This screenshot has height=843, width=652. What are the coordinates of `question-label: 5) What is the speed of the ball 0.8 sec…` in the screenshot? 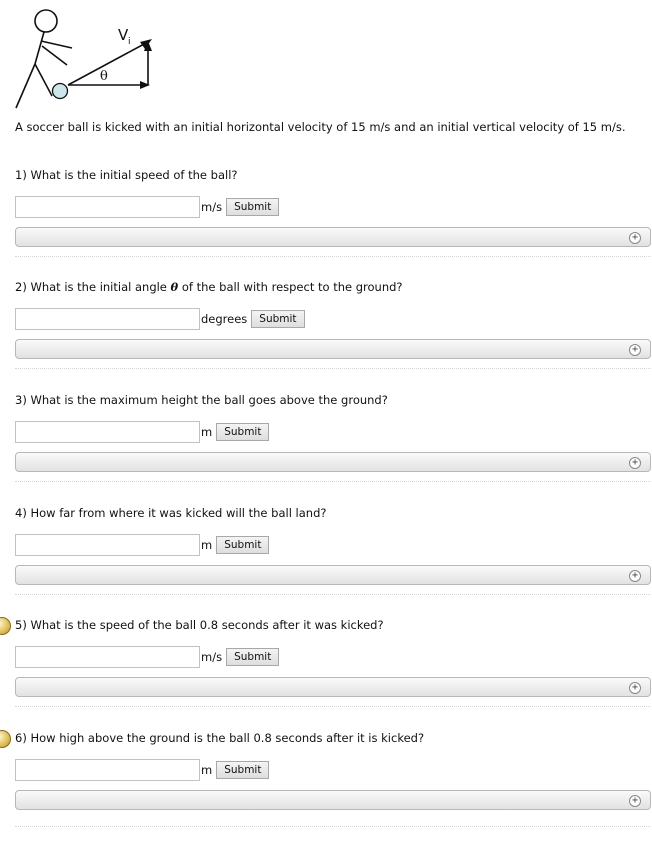 It's located at (199, 625).